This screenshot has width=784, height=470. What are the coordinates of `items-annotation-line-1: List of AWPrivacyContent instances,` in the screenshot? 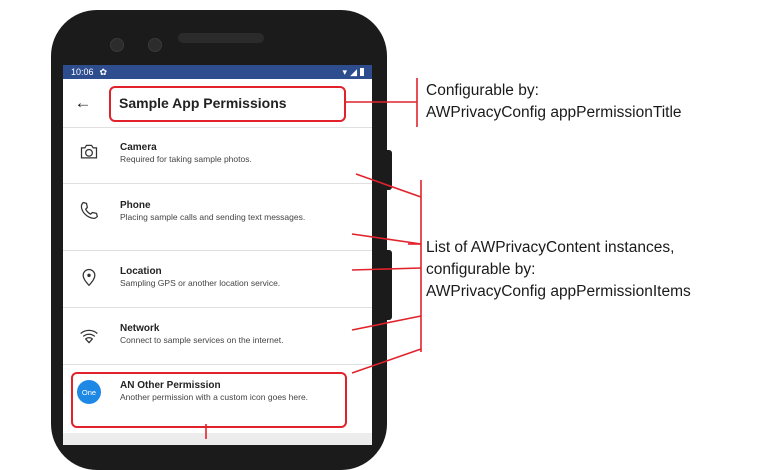 It's located at (550, 247).